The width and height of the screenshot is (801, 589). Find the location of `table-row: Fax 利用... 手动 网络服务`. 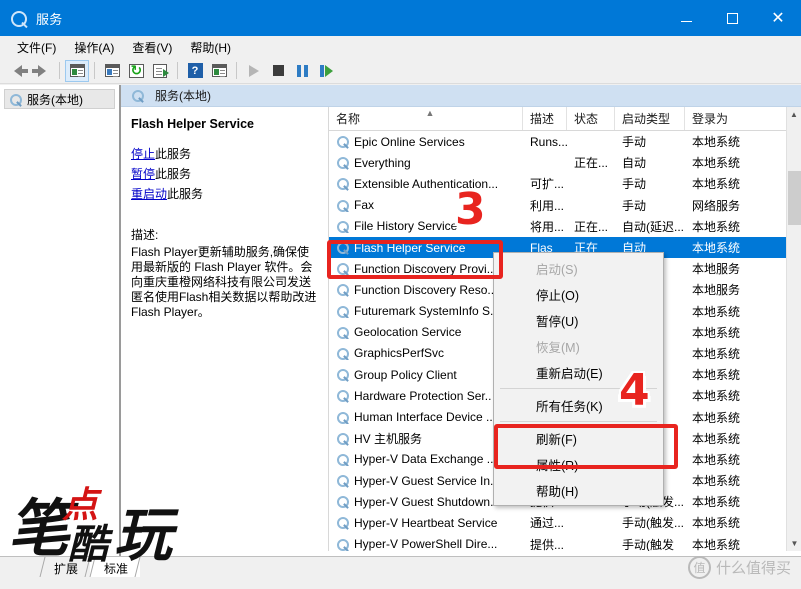

table-row: Fax 利用... 手动 网络服务 is located at coordinates (565, 205).